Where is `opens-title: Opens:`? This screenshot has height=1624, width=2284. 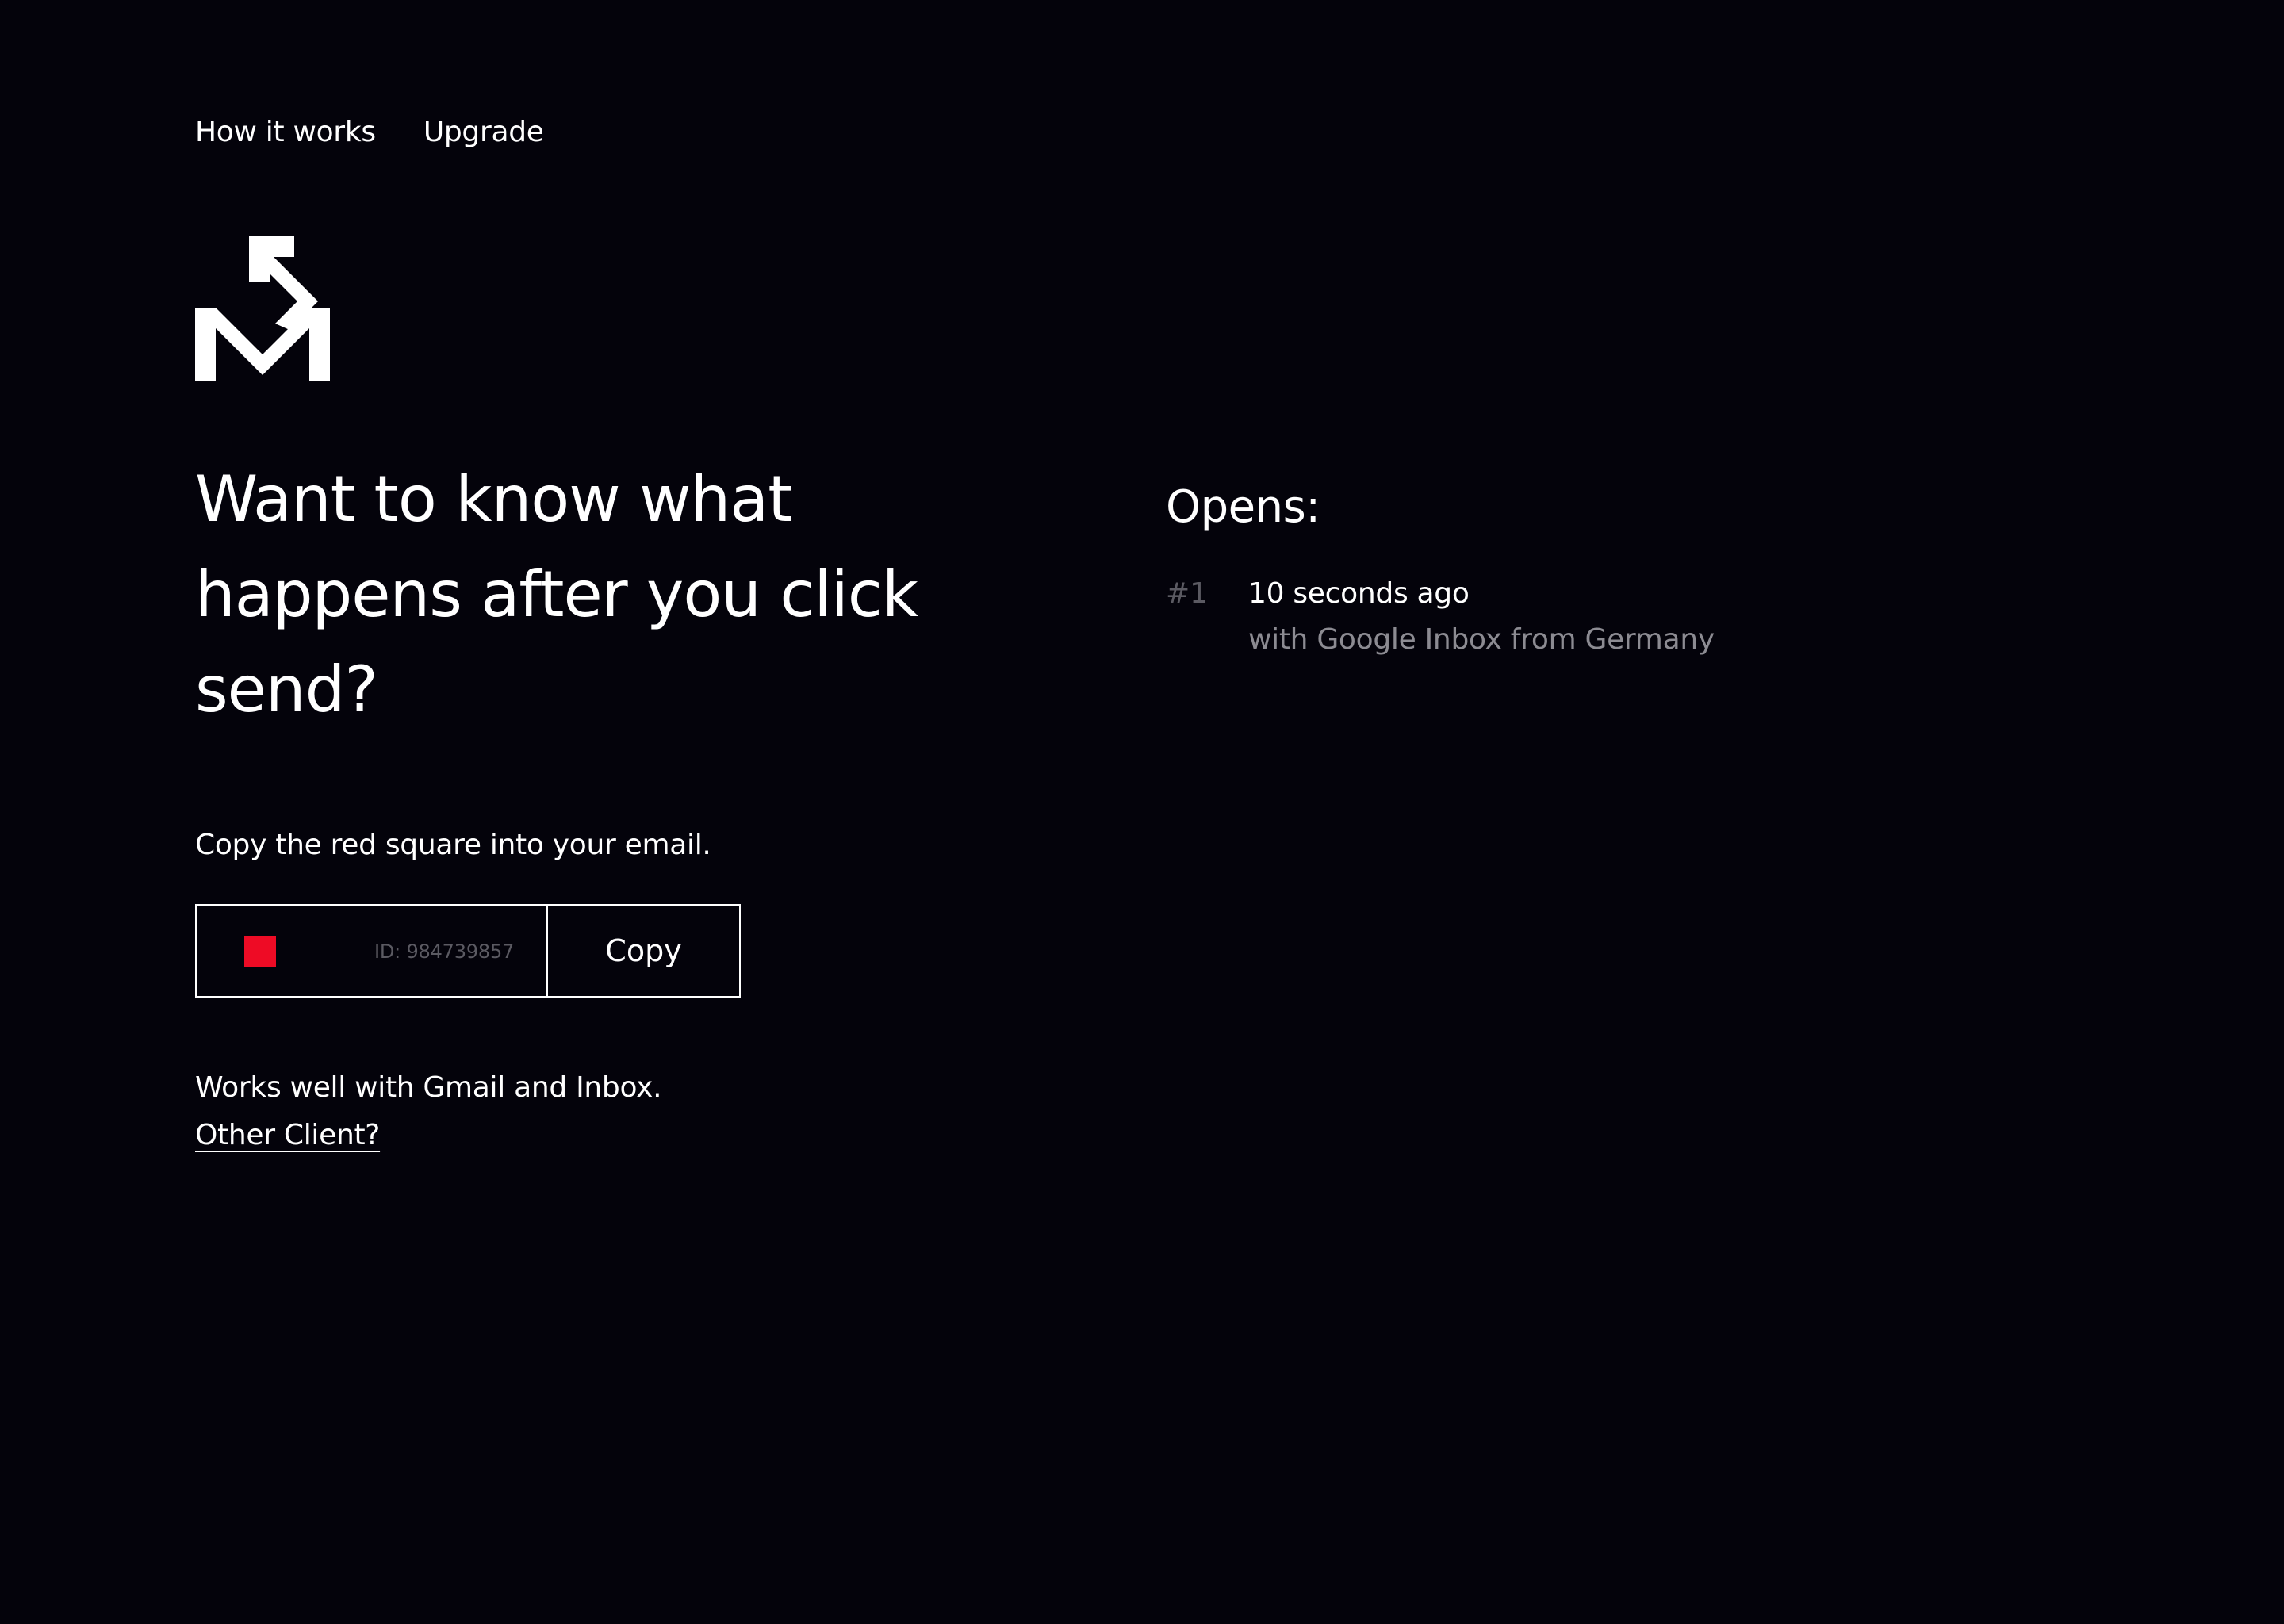
opens-title: Opens: is located at coordinates (1243, 507).